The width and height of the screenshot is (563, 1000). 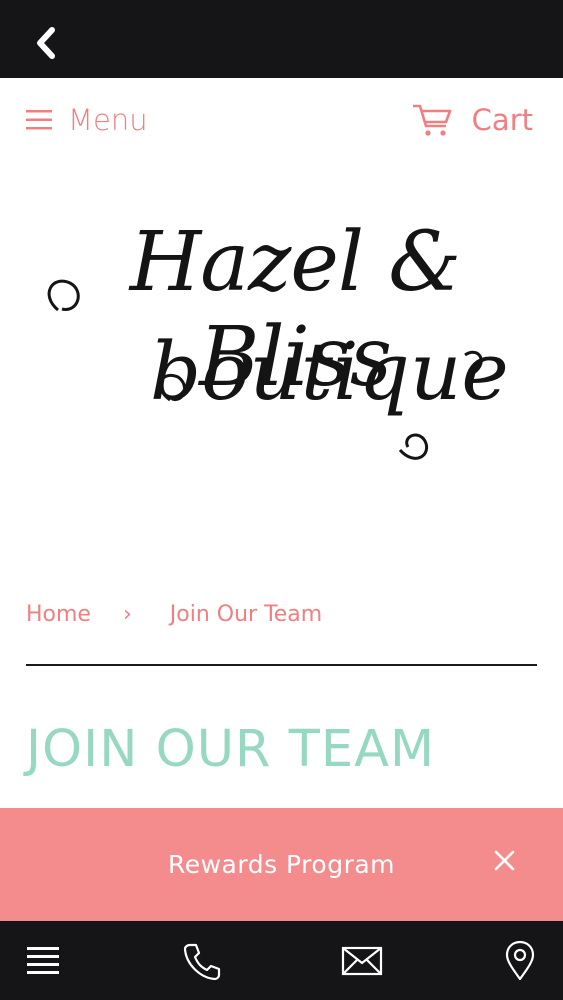 I want to click on hamburger-icon, so click(x=39, y=120).